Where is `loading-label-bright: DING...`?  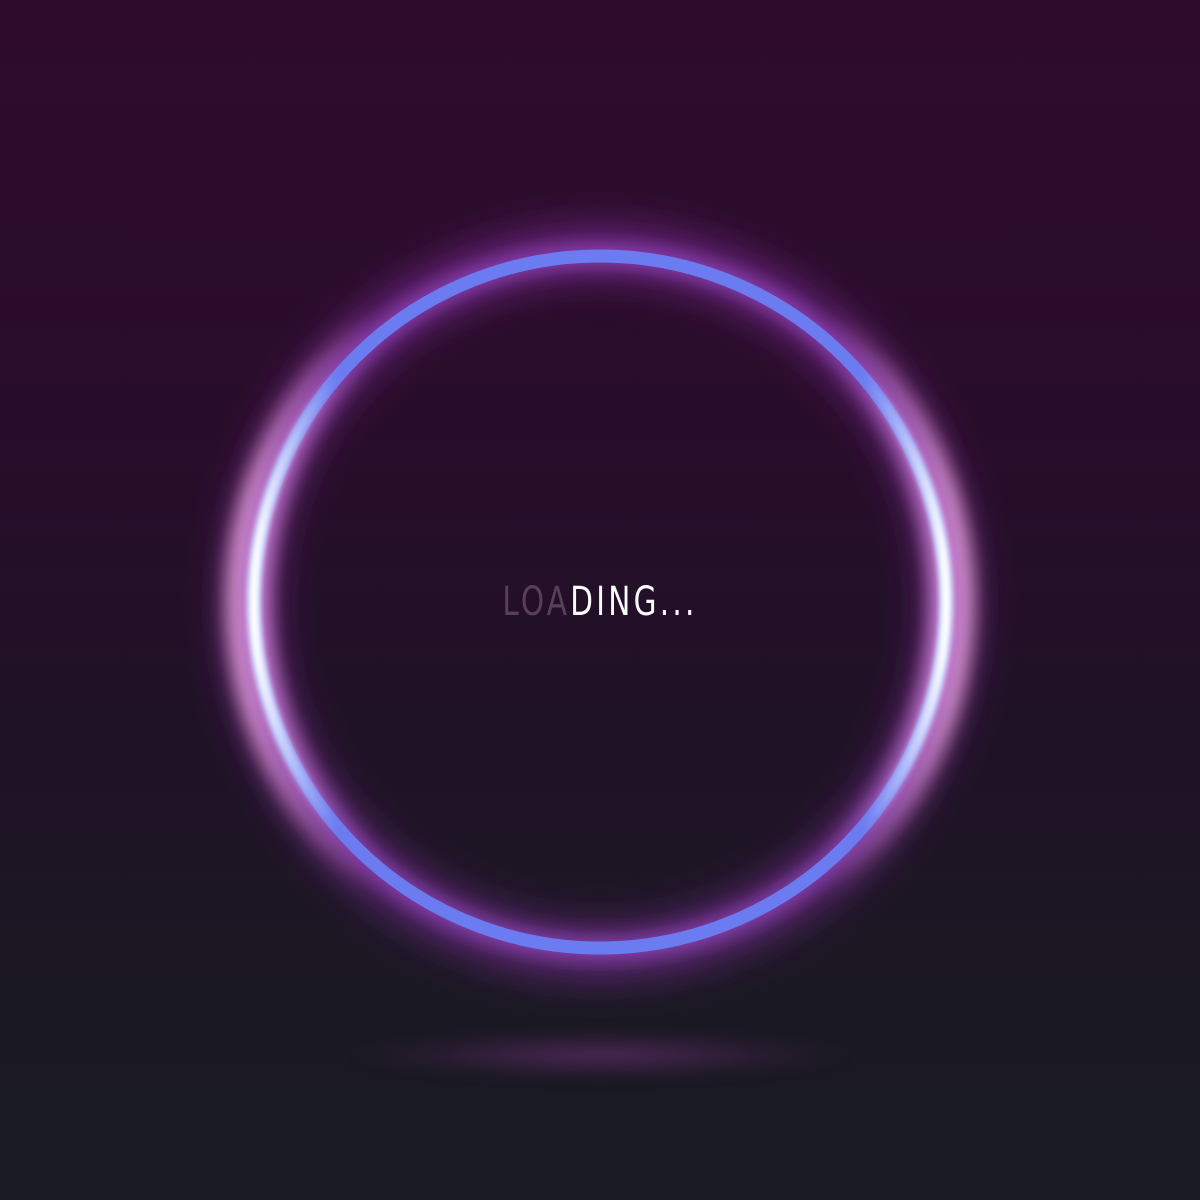
loading-label-bright: DING... is located at coordinates (634, 602).